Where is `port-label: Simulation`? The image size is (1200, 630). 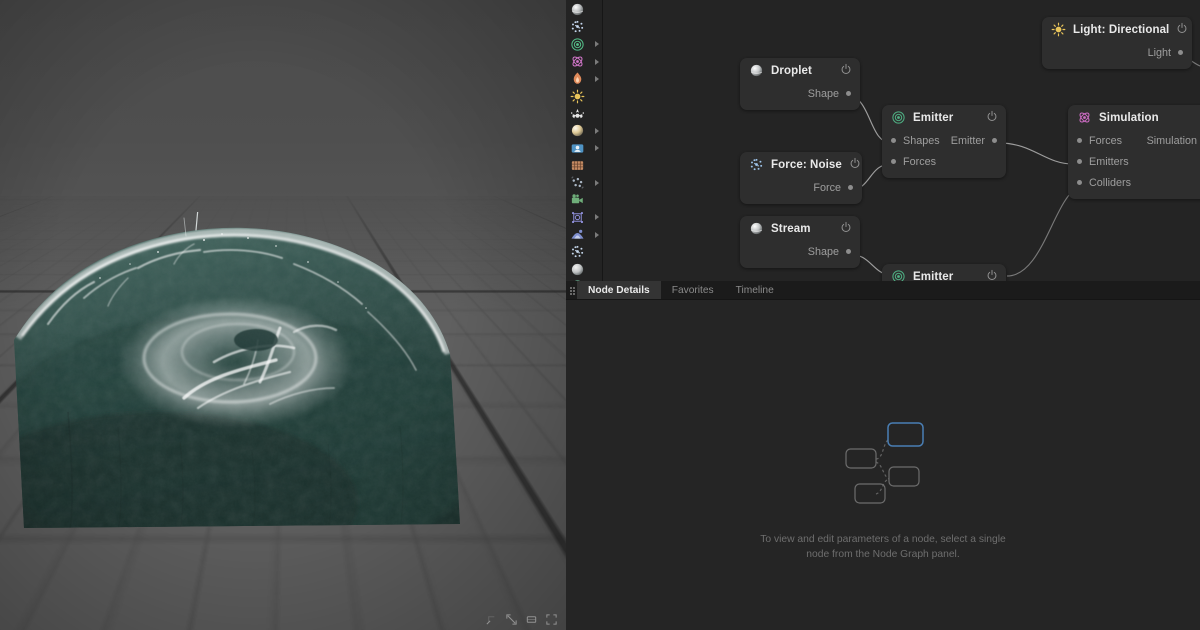 port-label: Simulation is located at coordinates (1171, 140).